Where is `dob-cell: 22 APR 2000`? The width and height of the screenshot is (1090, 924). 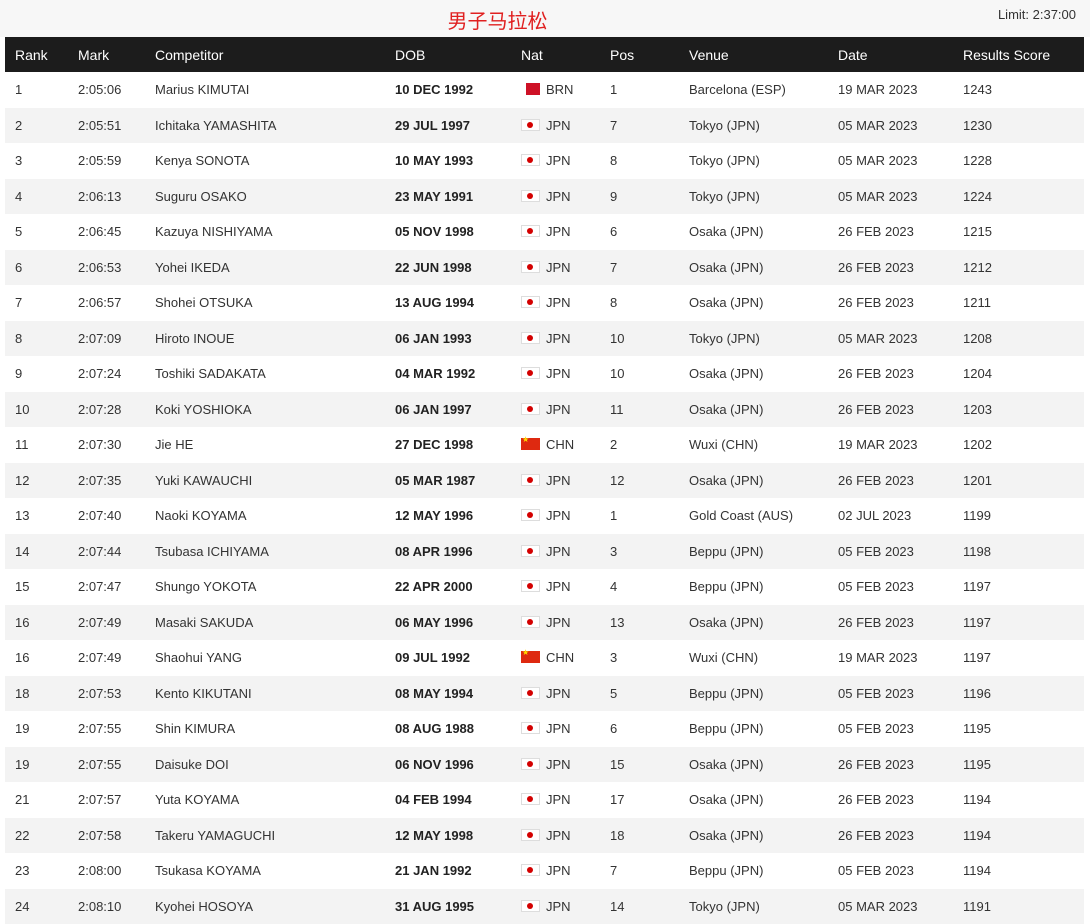 dob-cell: 22 APR 2000 is located at coordinates (448, 587).